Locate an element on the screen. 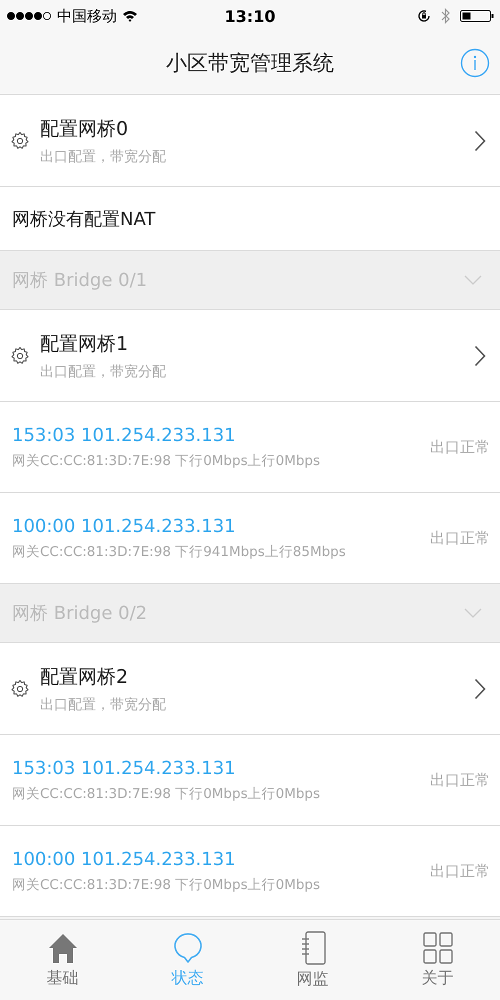 The image size is (500, 1000). carrier-name: 中国移动 is located at coordinates (87, 16).